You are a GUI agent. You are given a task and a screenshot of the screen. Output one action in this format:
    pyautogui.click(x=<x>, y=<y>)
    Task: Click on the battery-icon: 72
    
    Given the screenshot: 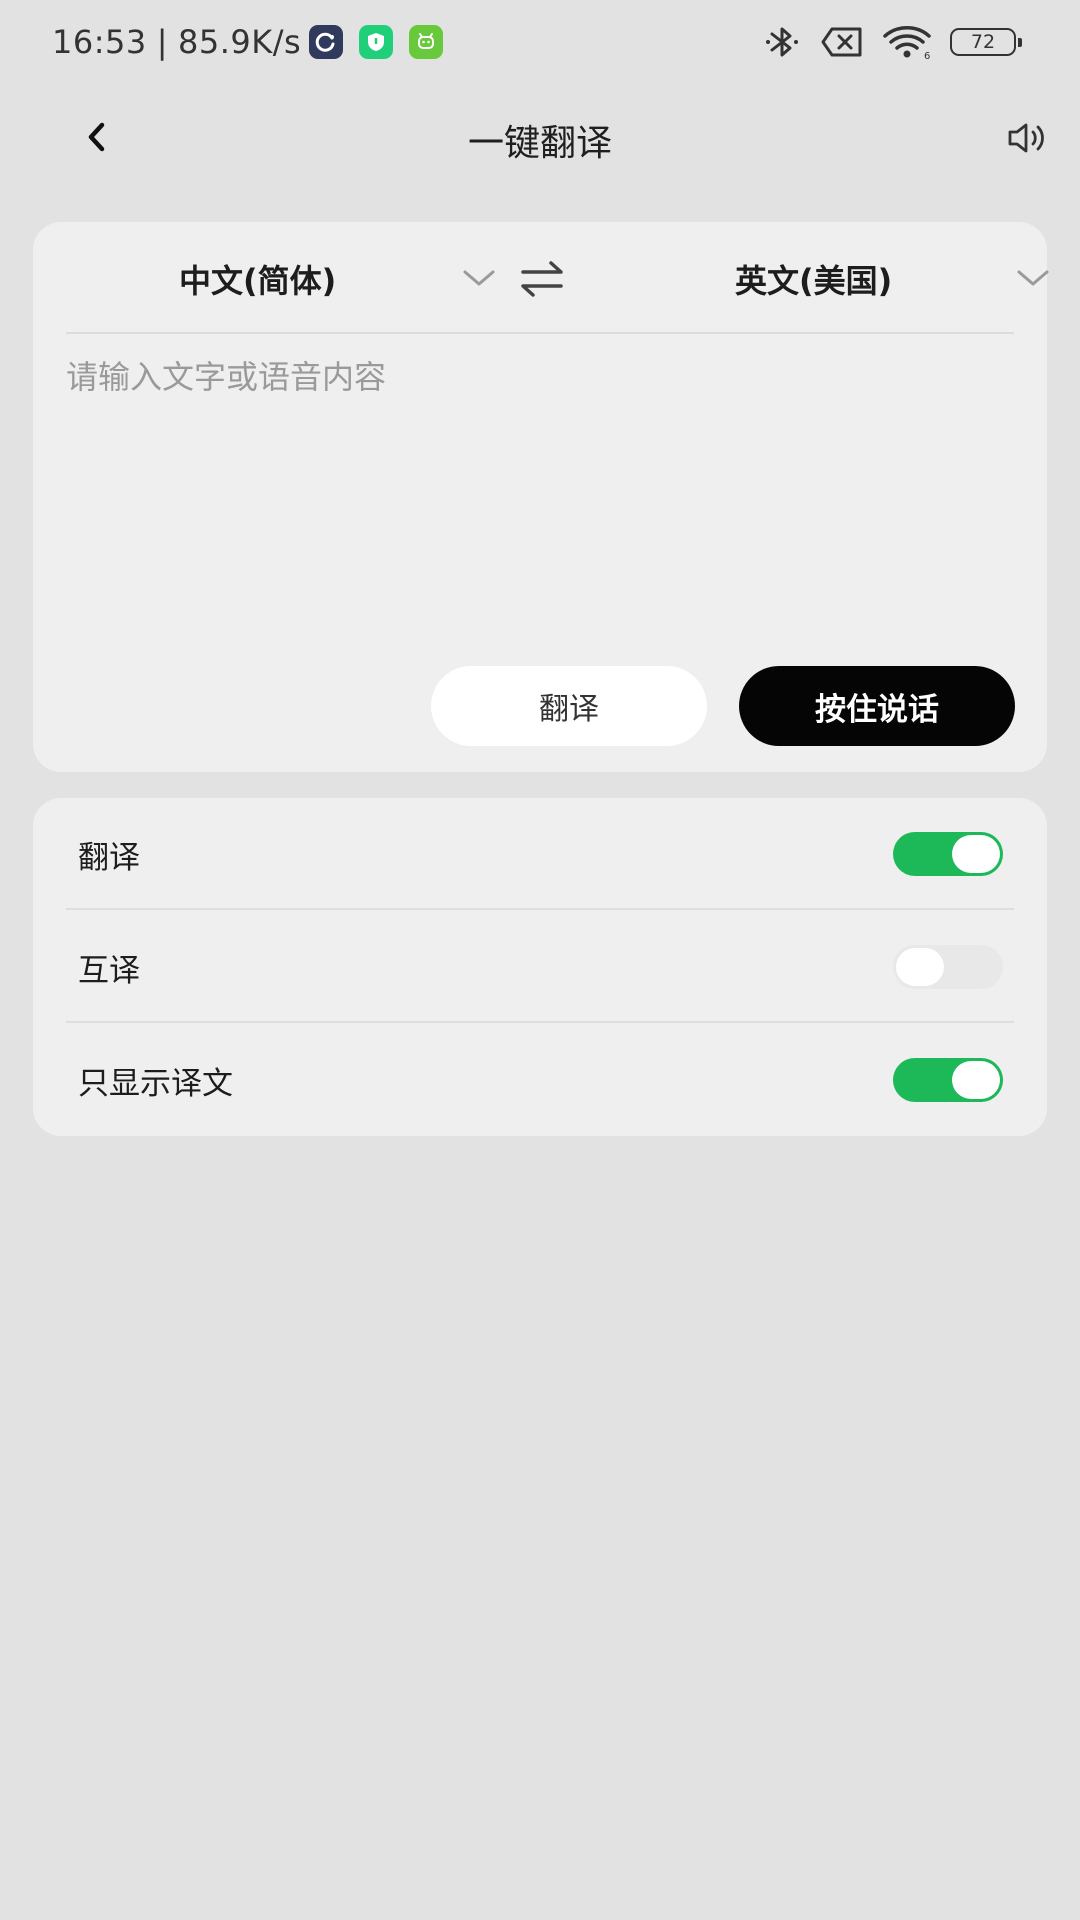 What is the action you would take?
    pyautogui.click(x=986, y=42)
    